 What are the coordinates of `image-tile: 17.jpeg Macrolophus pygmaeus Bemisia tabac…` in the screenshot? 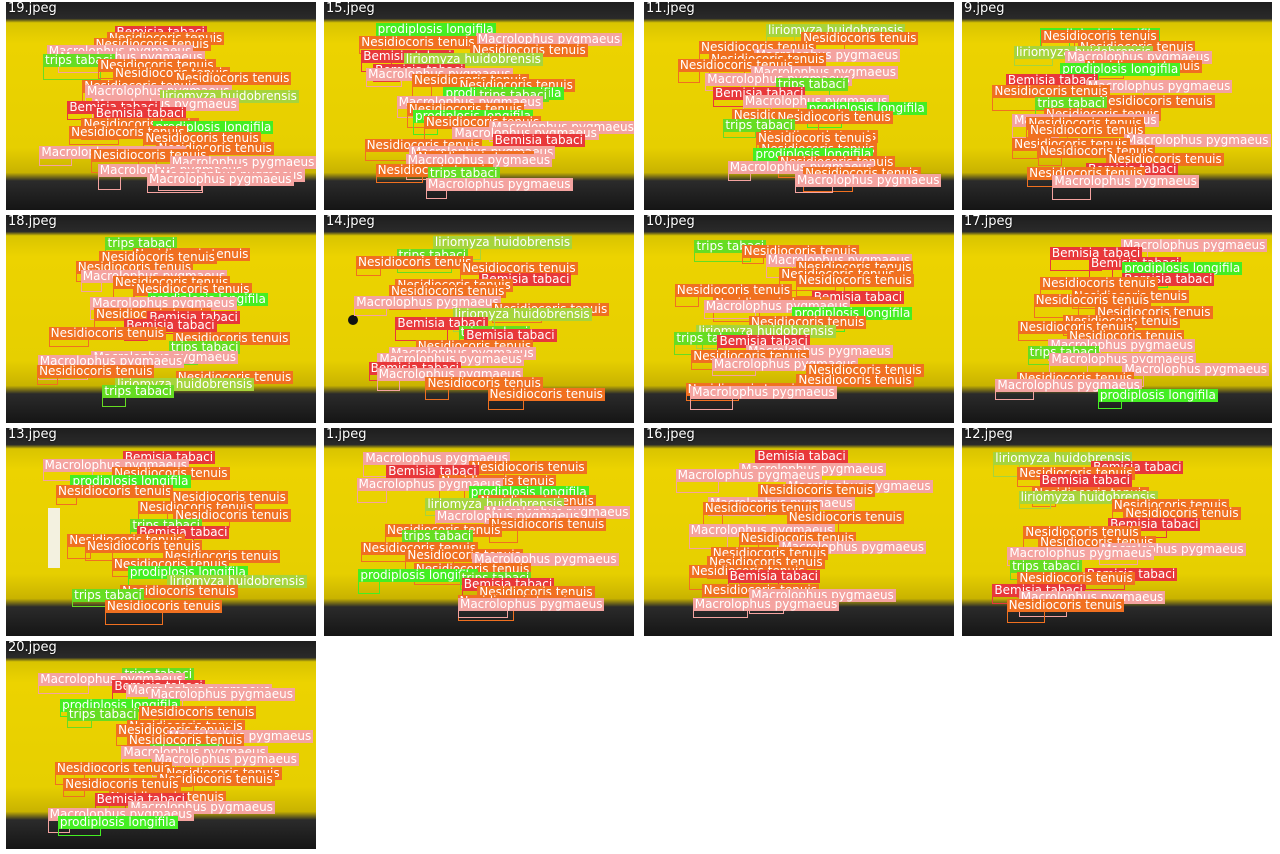 It's located at (1117, 319).